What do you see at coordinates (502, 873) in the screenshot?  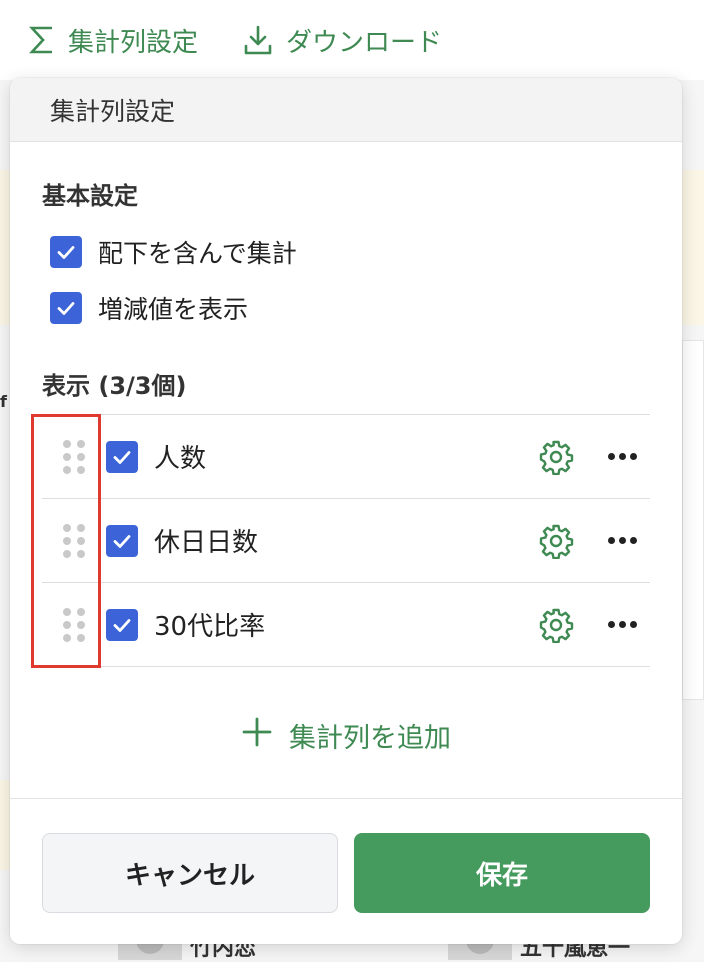 I see `save-button: 保存` at bounding box center [502, 873].